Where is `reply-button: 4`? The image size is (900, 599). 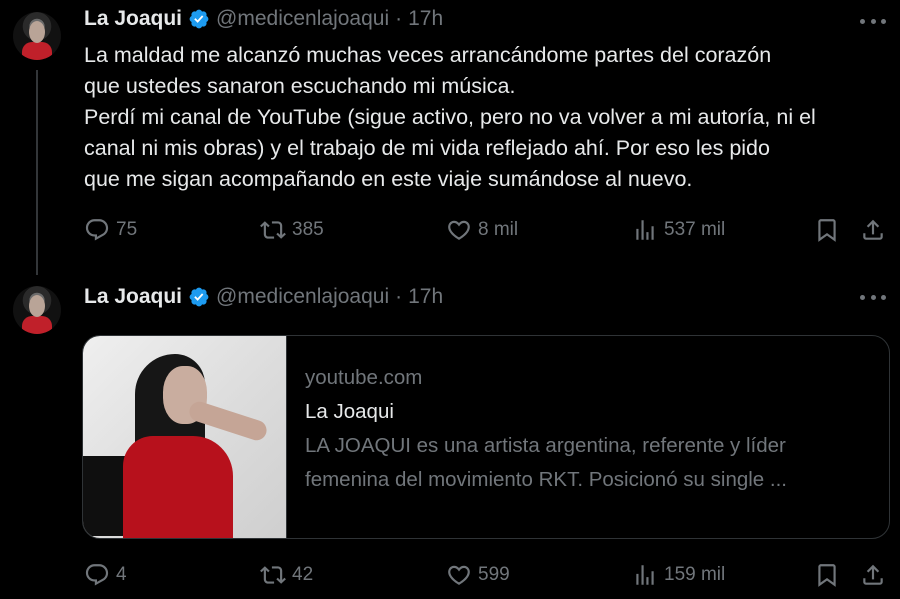 reply-button: 4 is located at coordinates (105, 575).